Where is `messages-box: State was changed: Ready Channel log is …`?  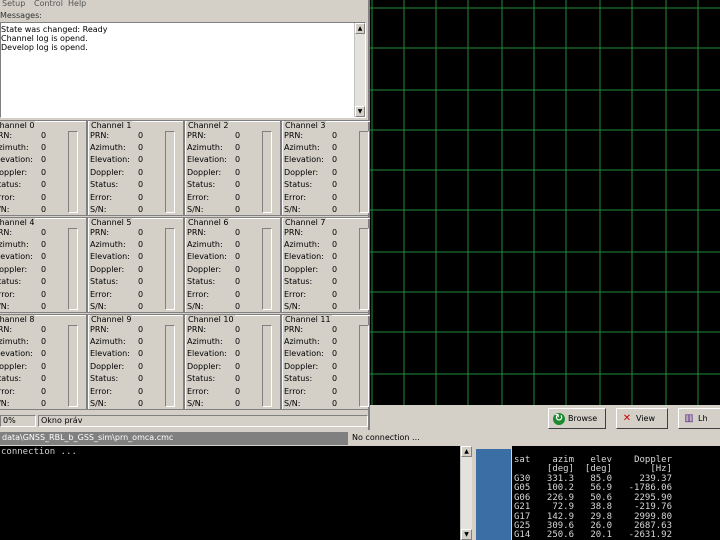 messages-box: State was changed: Ready Channel log is … is located at coordinates (183, 70).